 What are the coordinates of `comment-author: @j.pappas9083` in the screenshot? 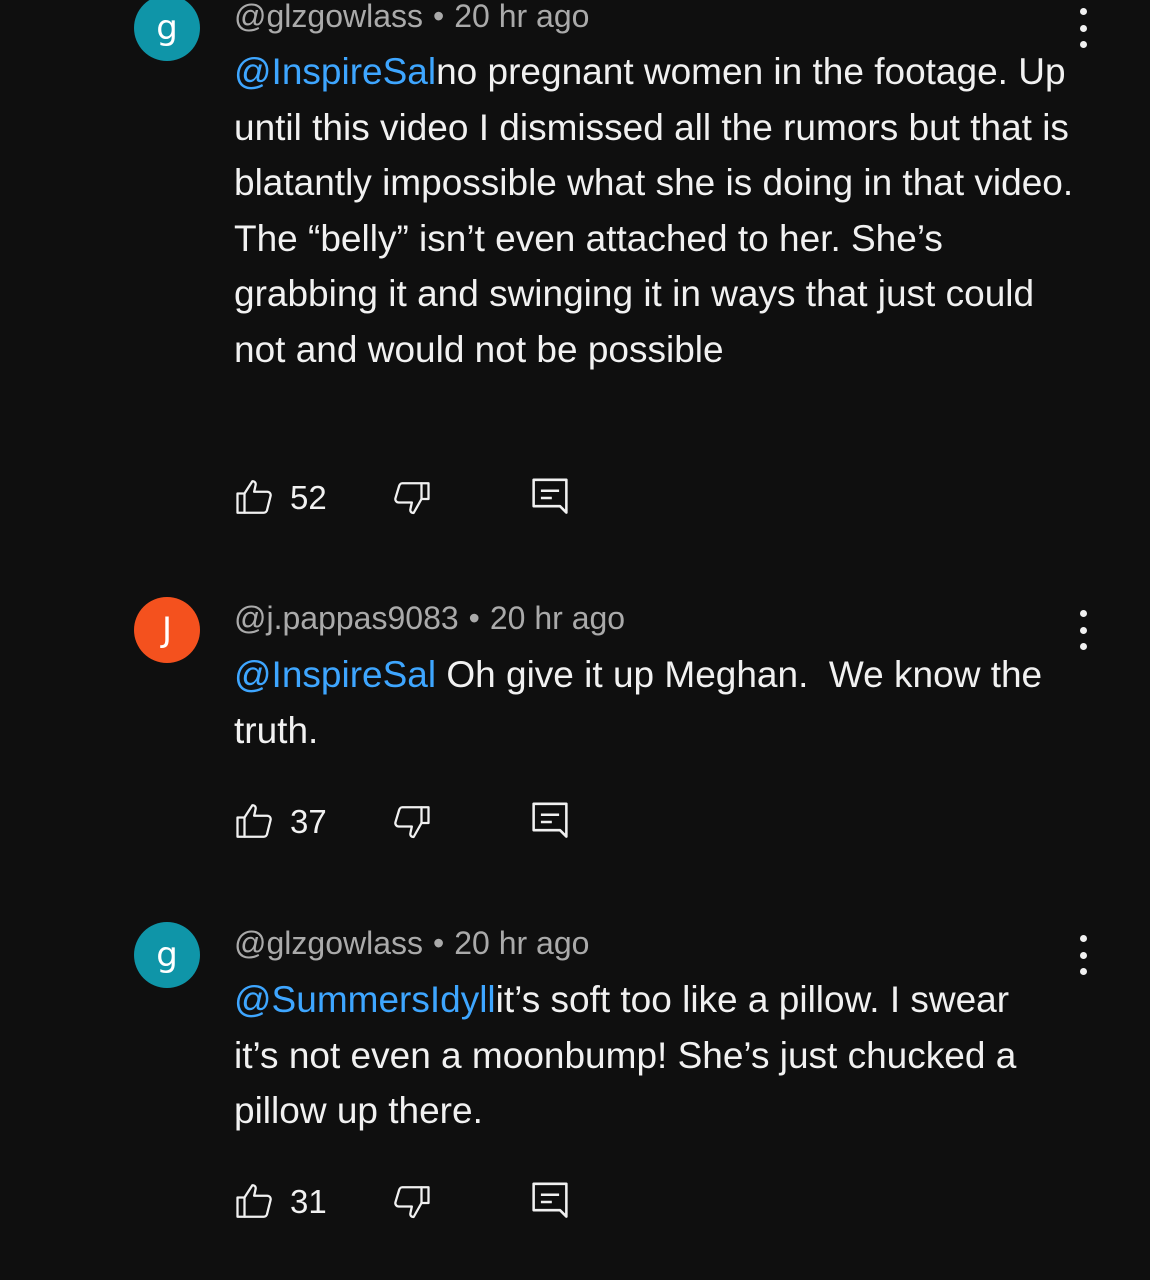 It's located at (346, 618).